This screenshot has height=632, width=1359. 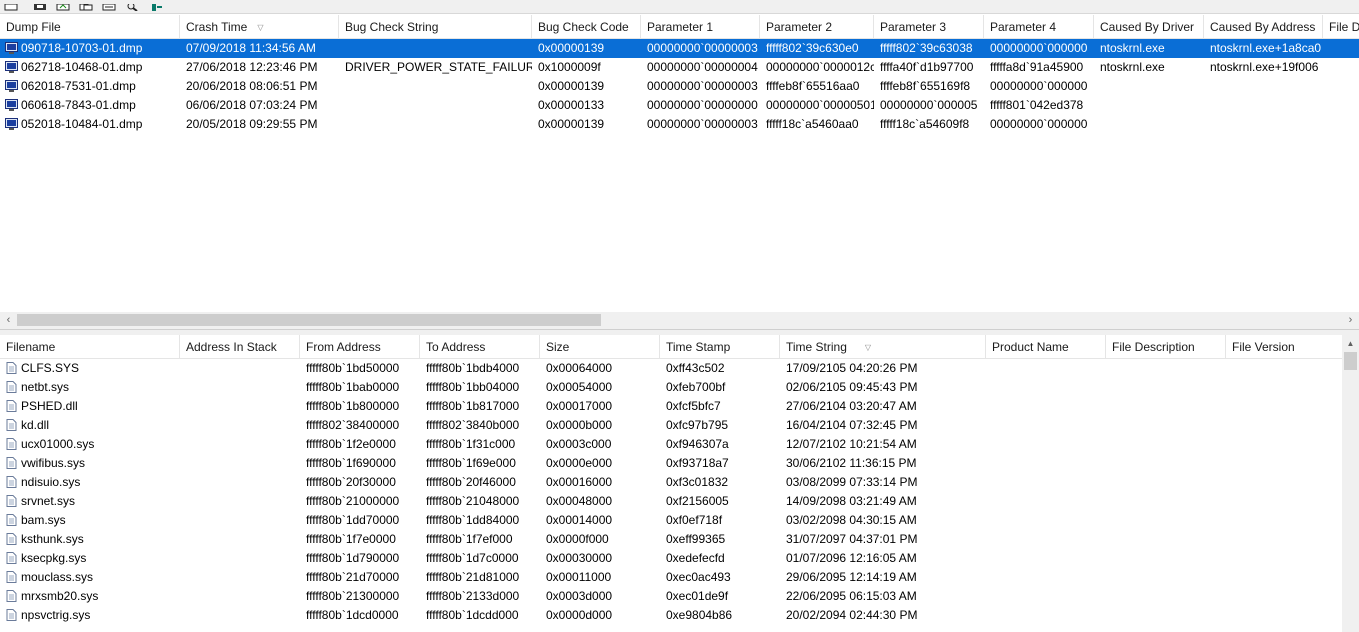 I want to click on refresh-icon, so click(x=63, y=5).